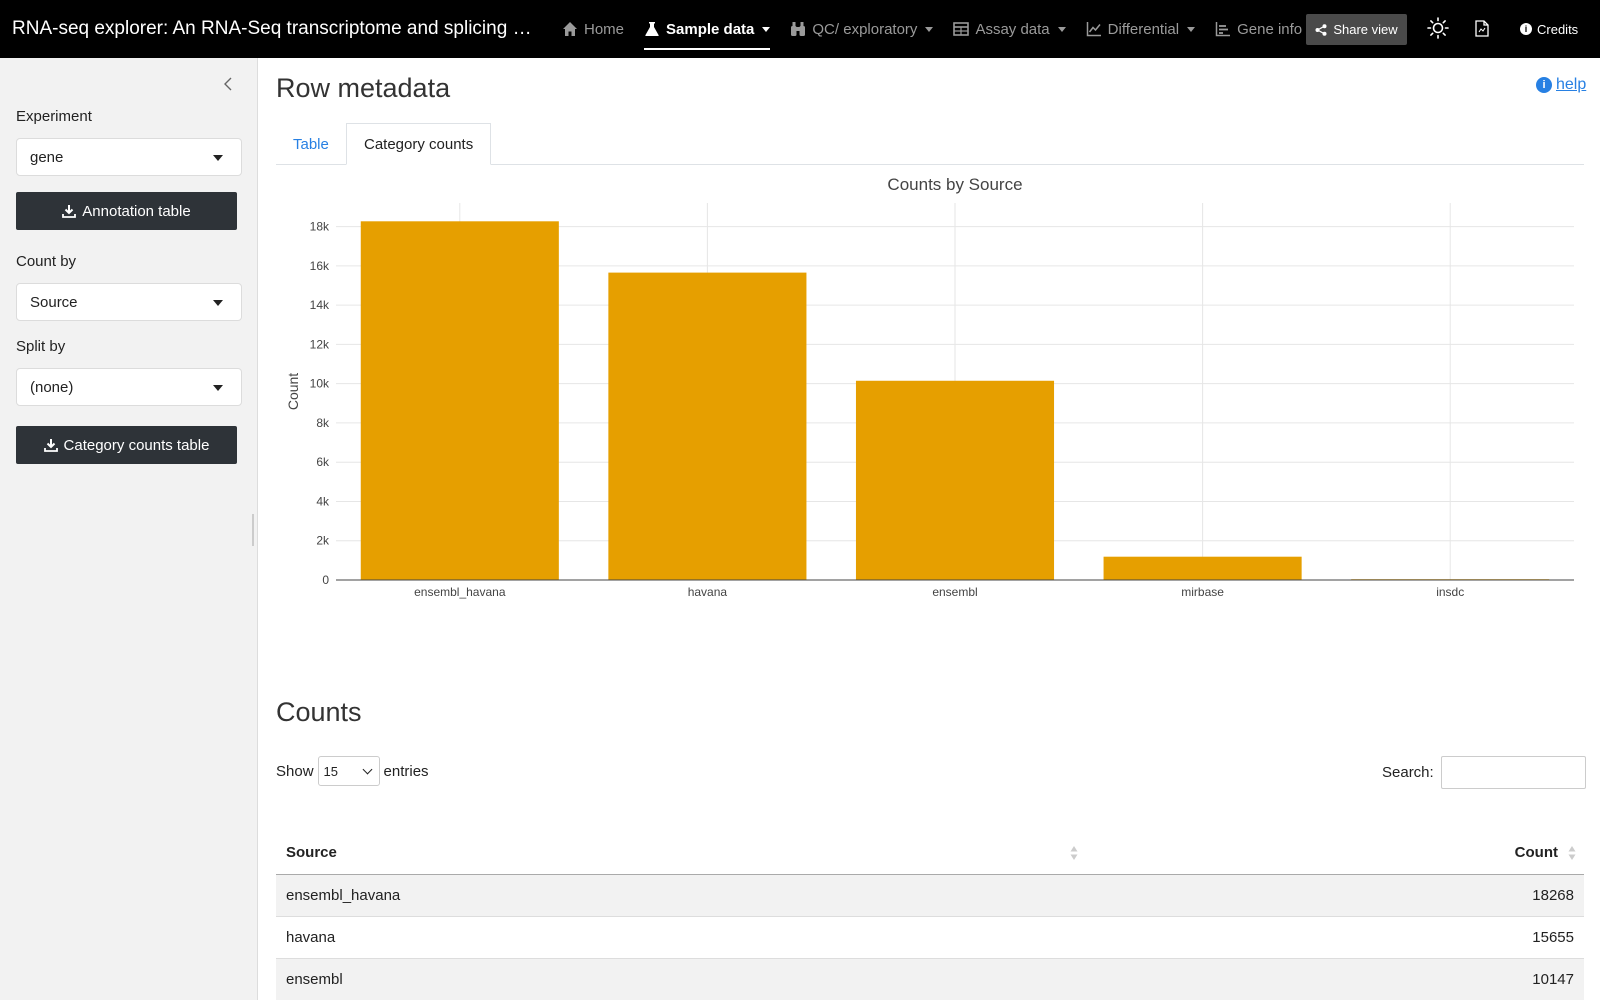 This screenshot has width=1600, height=1000. Describe the element at coordinates (1408, 772) in the screenshot. I see `search-label: Search:` at that location.